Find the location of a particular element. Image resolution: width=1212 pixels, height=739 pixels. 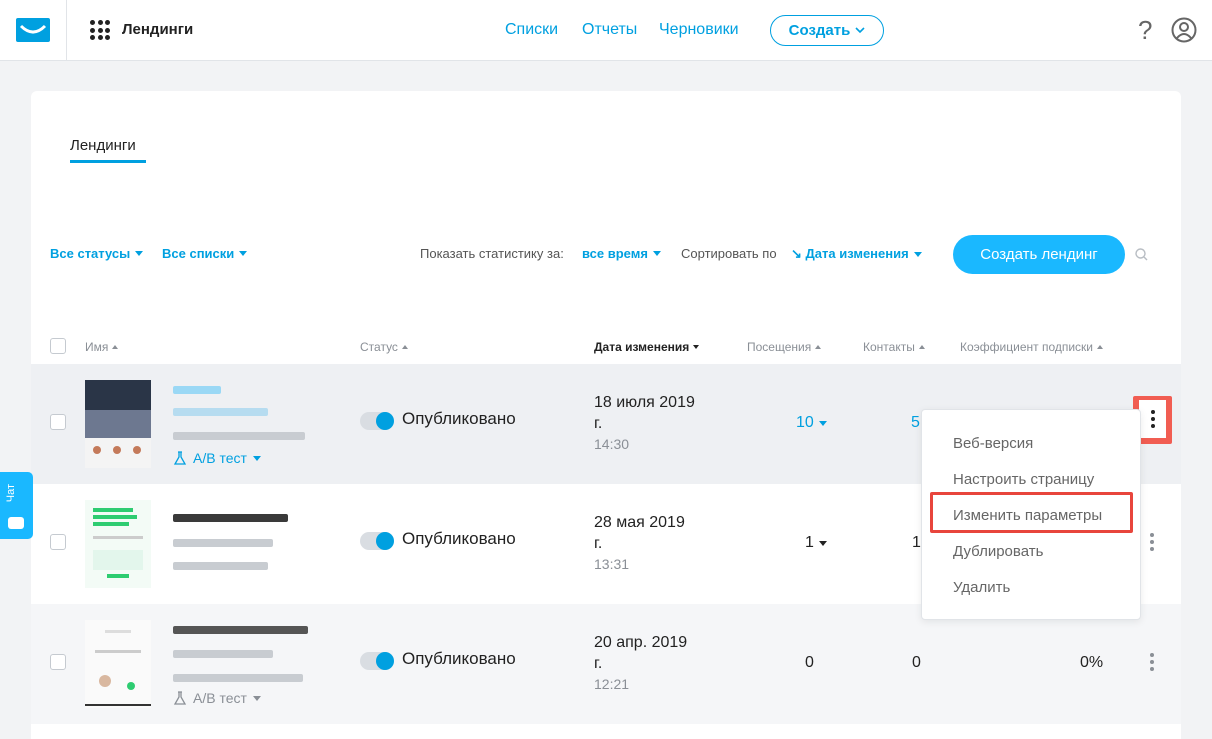

section-title: Лендинги is located at coordinates (158, 29).